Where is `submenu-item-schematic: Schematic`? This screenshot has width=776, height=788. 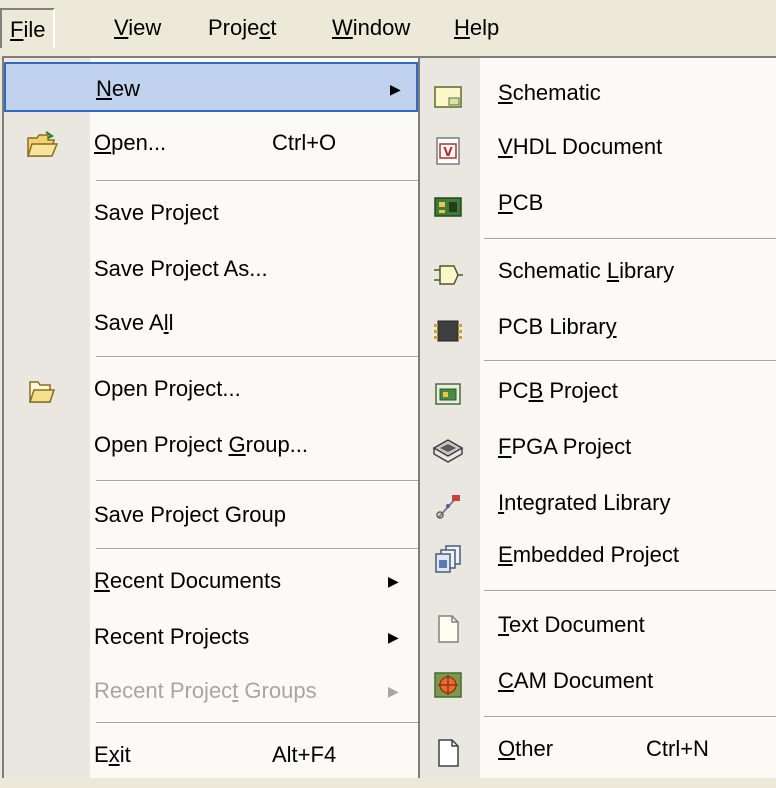 submenu-item-schematic: Schematic is located at coordinates (598, 93).